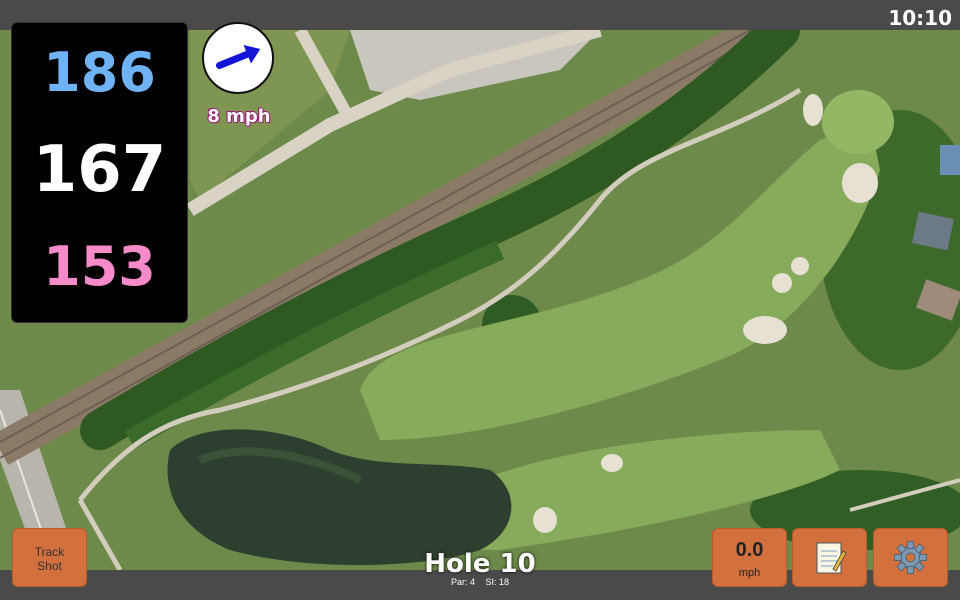 This screenshot has height=600, width=960. I want to click on gear-icon, so click(910, 557).